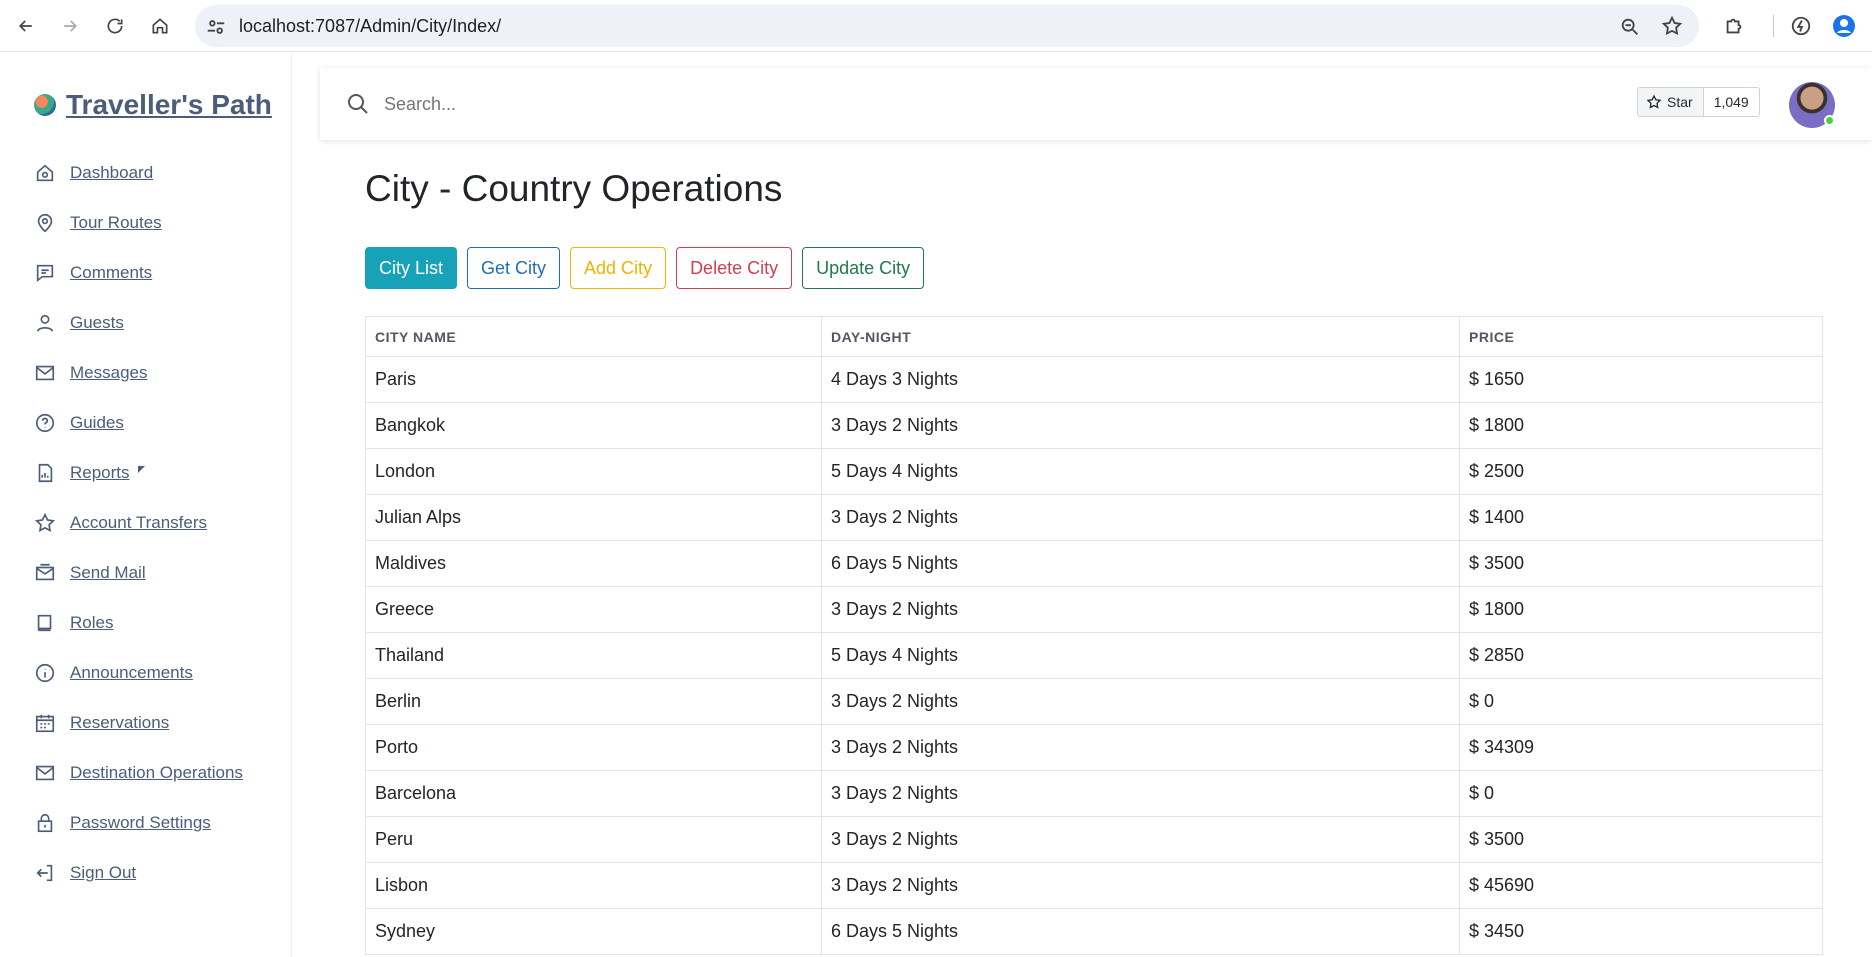  I want to click on puzzle-icon, so click(1734, 26).